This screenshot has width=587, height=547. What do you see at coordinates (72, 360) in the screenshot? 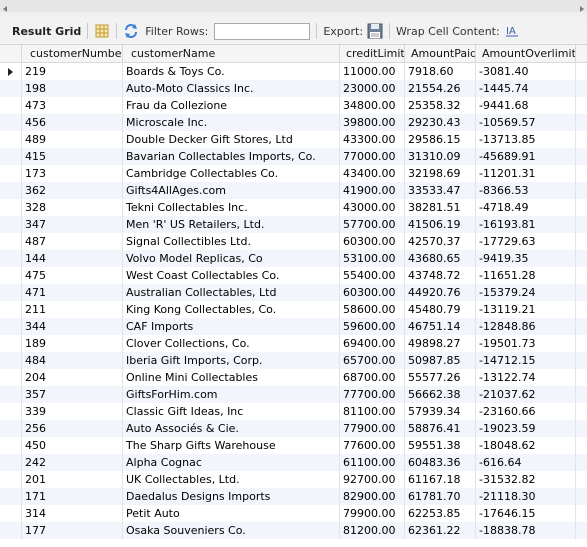
I see `customer-number-cell: 484` at bounding box center [72, 360].